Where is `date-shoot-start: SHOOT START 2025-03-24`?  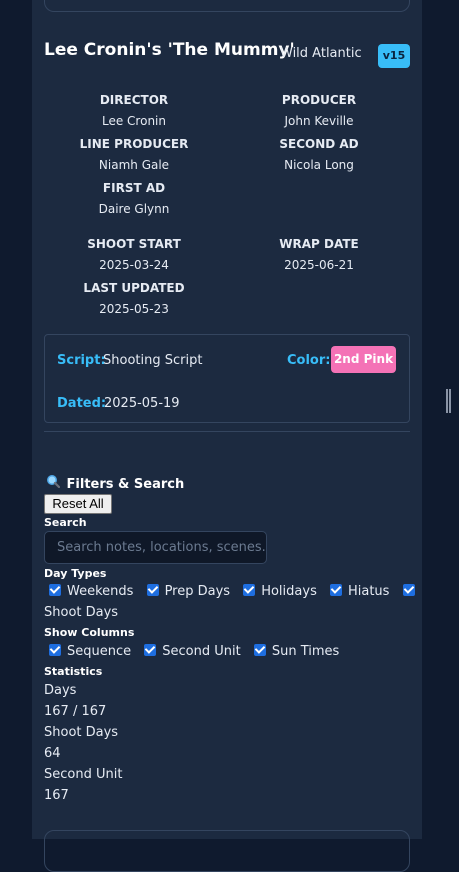 date-shoot-start: SHOOT START 2025-03-24 is located at coordinates (134, 254).